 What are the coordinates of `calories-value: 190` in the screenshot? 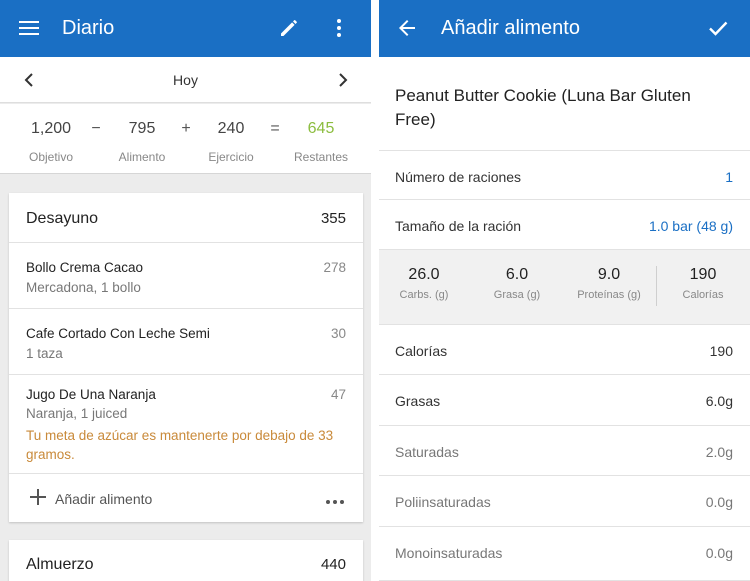 It's located at (703, 274).